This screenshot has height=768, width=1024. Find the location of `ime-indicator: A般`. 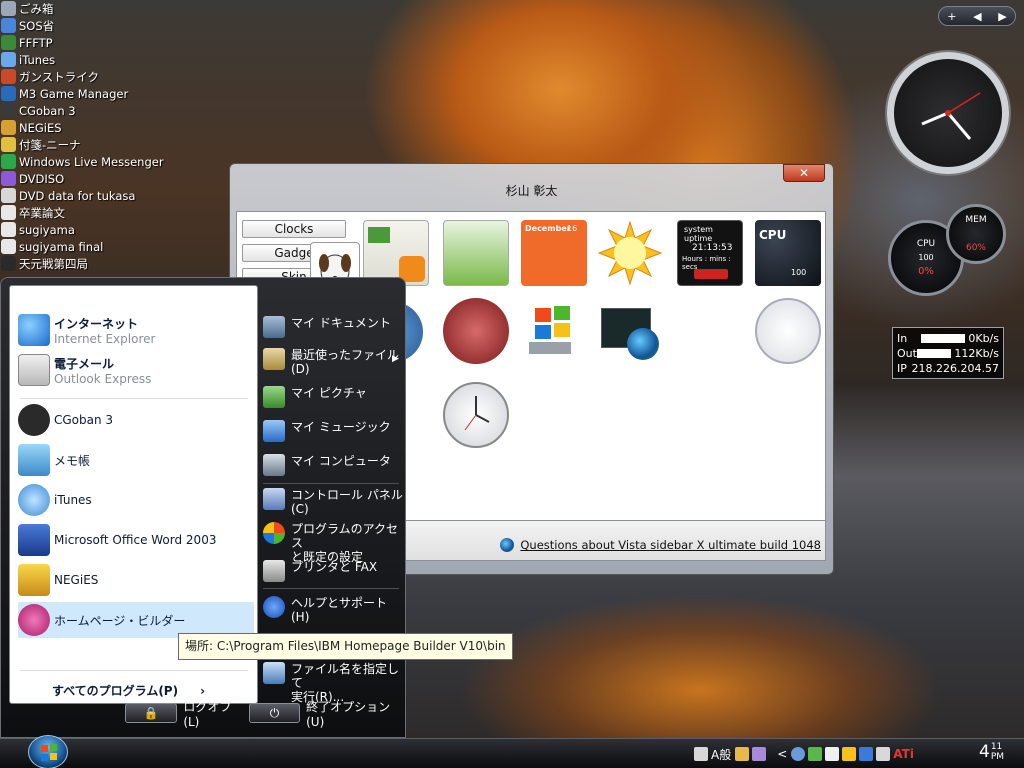

ime-indicator: A般 is located at coordinates (721, 754).